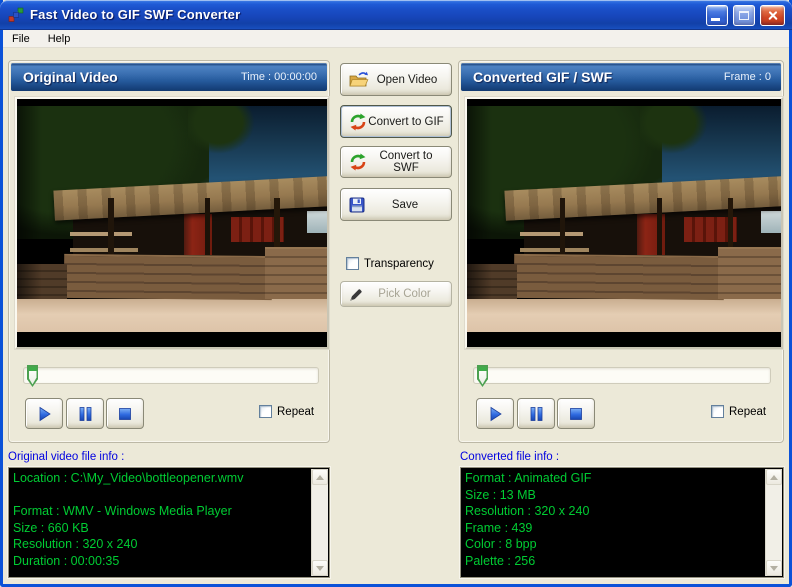 This screenshot has width=792, height=587. What do you see at coordinates (357, 205) in the screenshot?
I see `save-floppy-icon` at bounding box center [357, 205].